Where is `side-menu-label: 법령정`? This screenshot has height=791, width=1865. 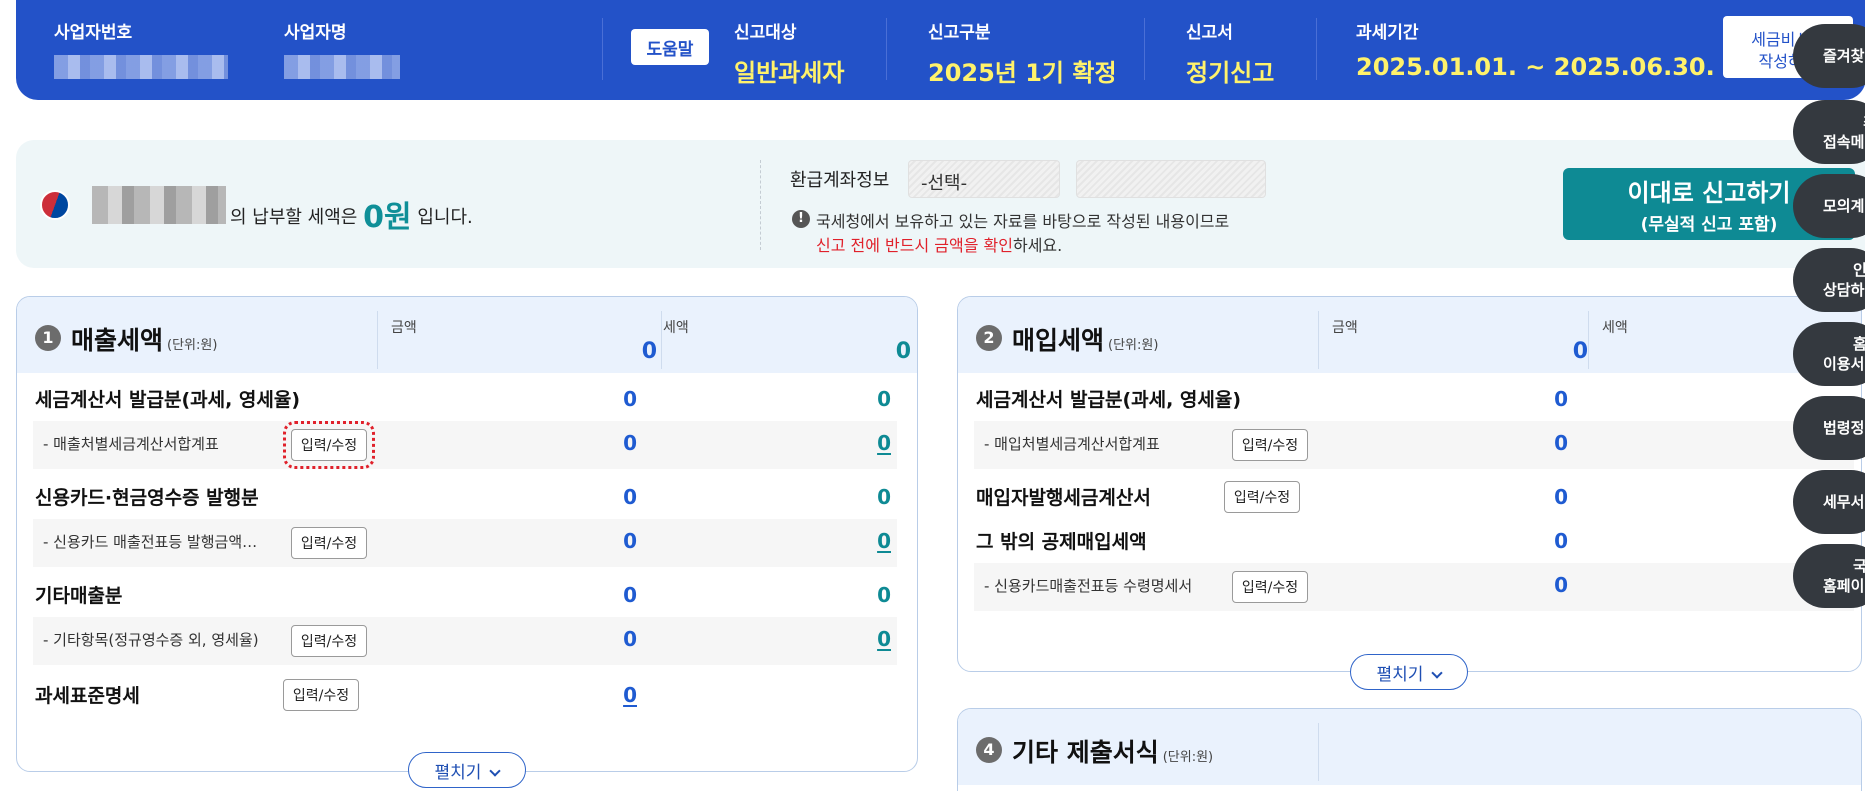
side-menu-label: 법령정 is located at coordinates (1844, 428).